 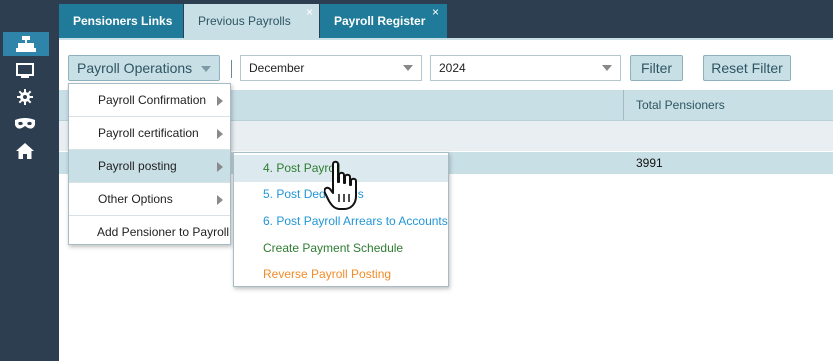 I want to click on tab-label: Pensioners Links, so click(x=123, y=21).